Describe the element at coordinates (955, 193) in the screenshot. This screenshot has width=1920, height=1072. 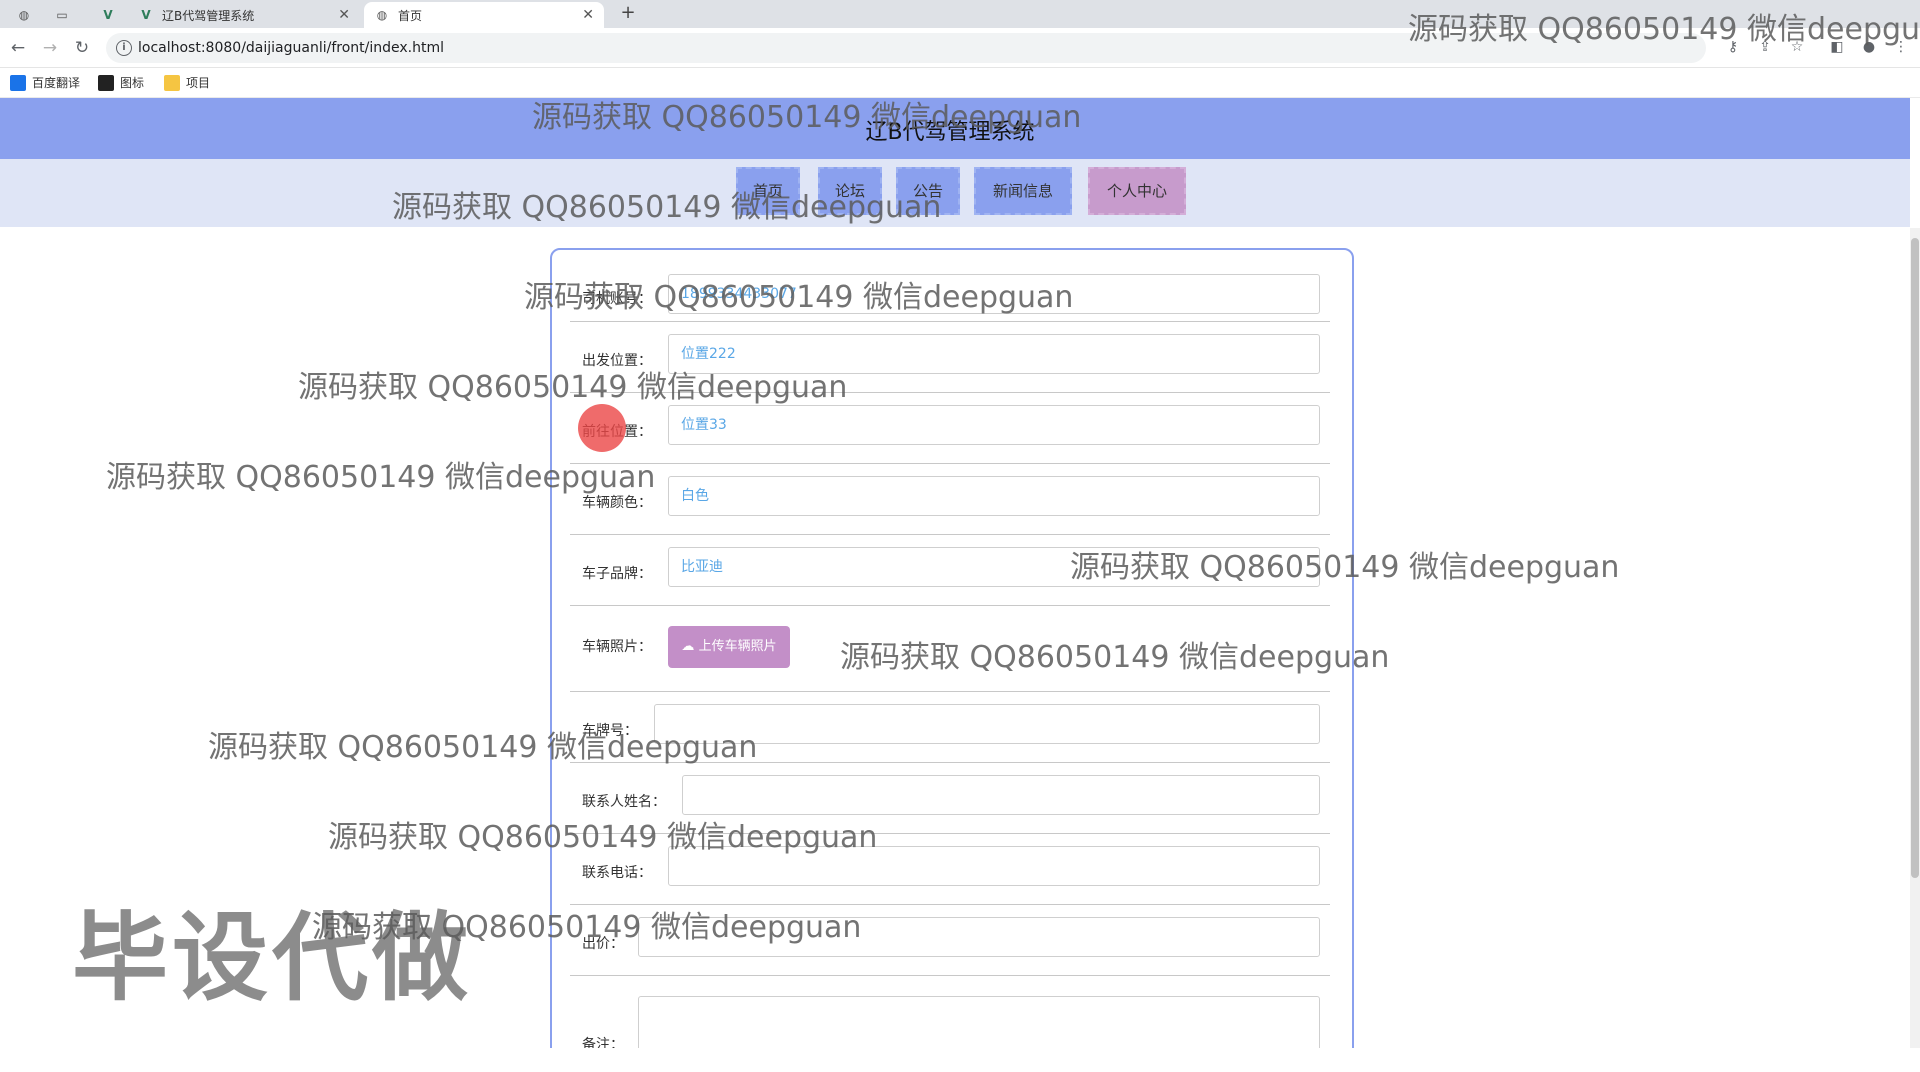
I see `site-nav: 首页 论坛 公告 新闻信息 个人中心` at that location.